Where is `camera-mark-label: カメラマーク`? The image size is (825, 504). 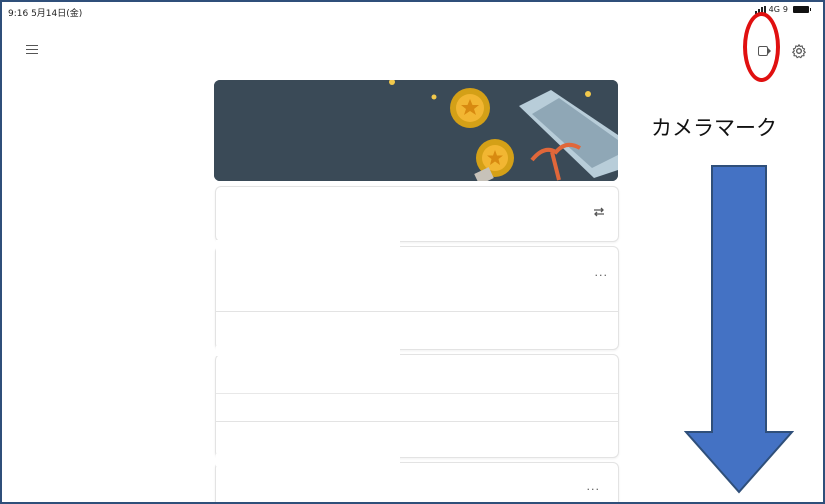 camera-mark-label: カメラマーク is located at coordinates (714, 128).